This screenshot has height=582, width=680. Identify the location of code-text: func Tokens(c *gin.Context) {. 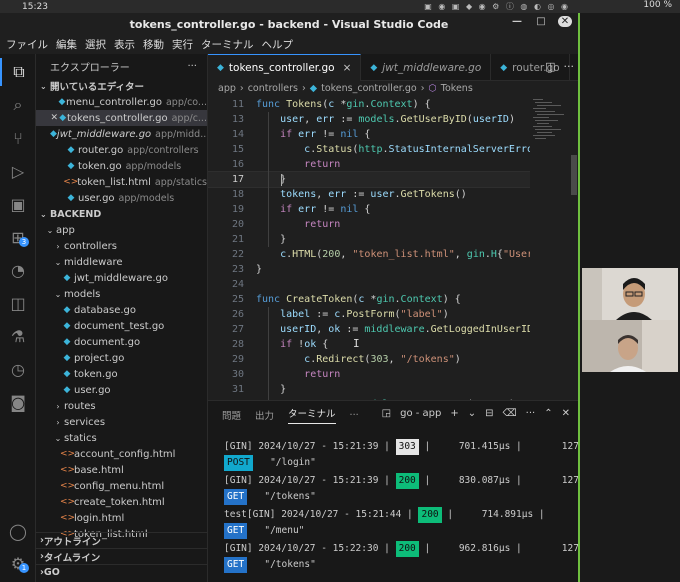
(343, 104).